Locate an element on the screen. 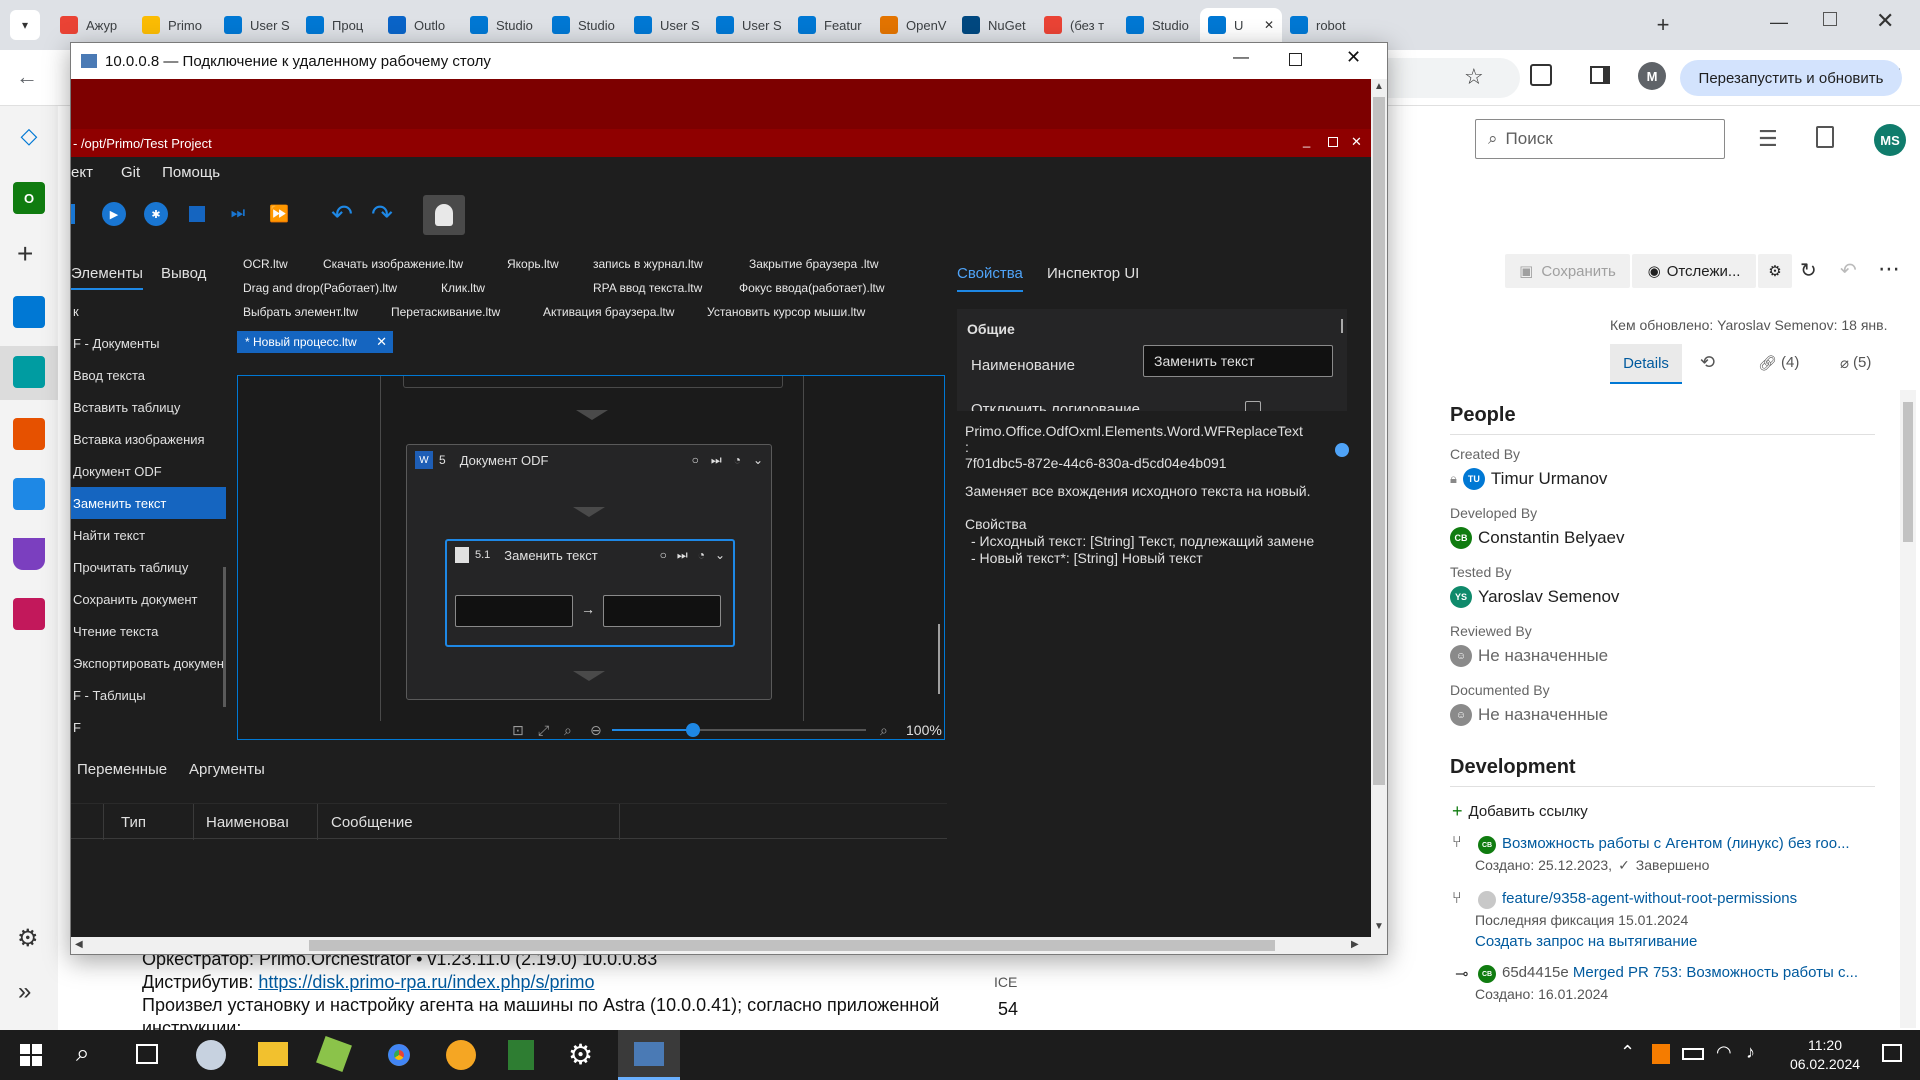 The image size is (1920, 1080). browser-tab: OpenV is located at coordinates (913, 25).